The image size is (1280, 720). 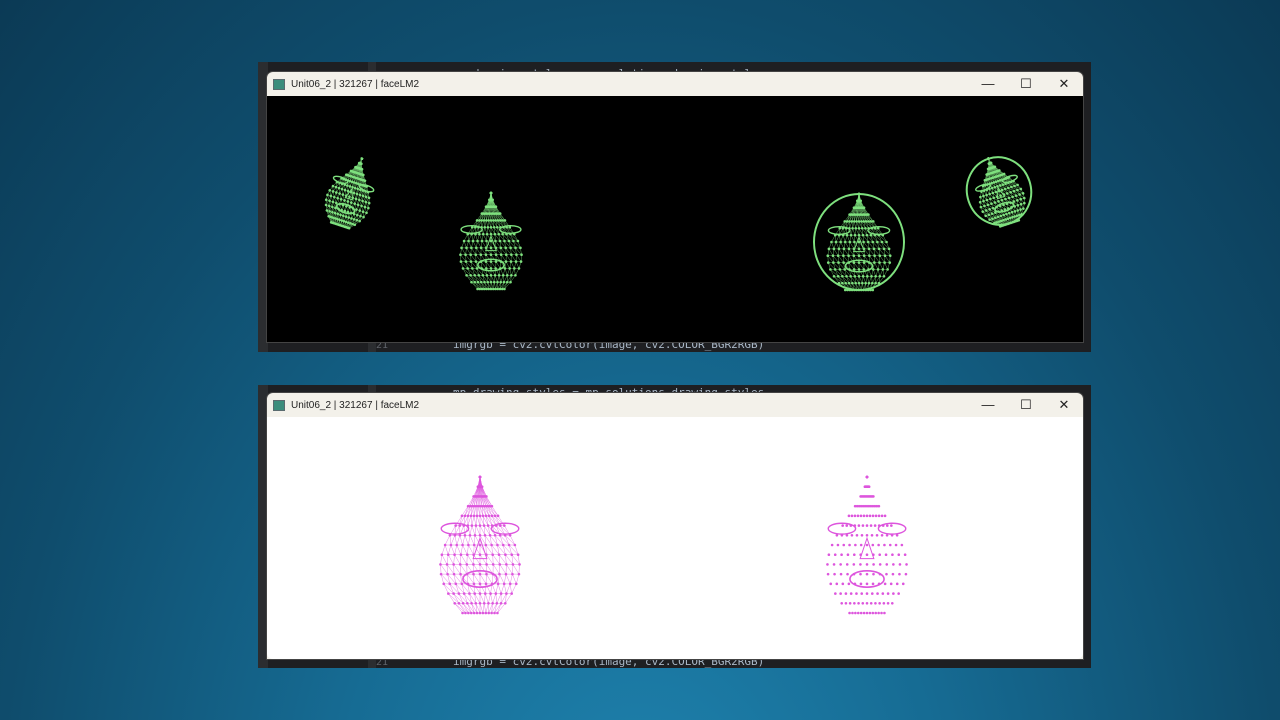 What do you see at coordinates (678, 224) in the screenshot?
I see `face-mesh-drawing` at bounding box center [678, 224].